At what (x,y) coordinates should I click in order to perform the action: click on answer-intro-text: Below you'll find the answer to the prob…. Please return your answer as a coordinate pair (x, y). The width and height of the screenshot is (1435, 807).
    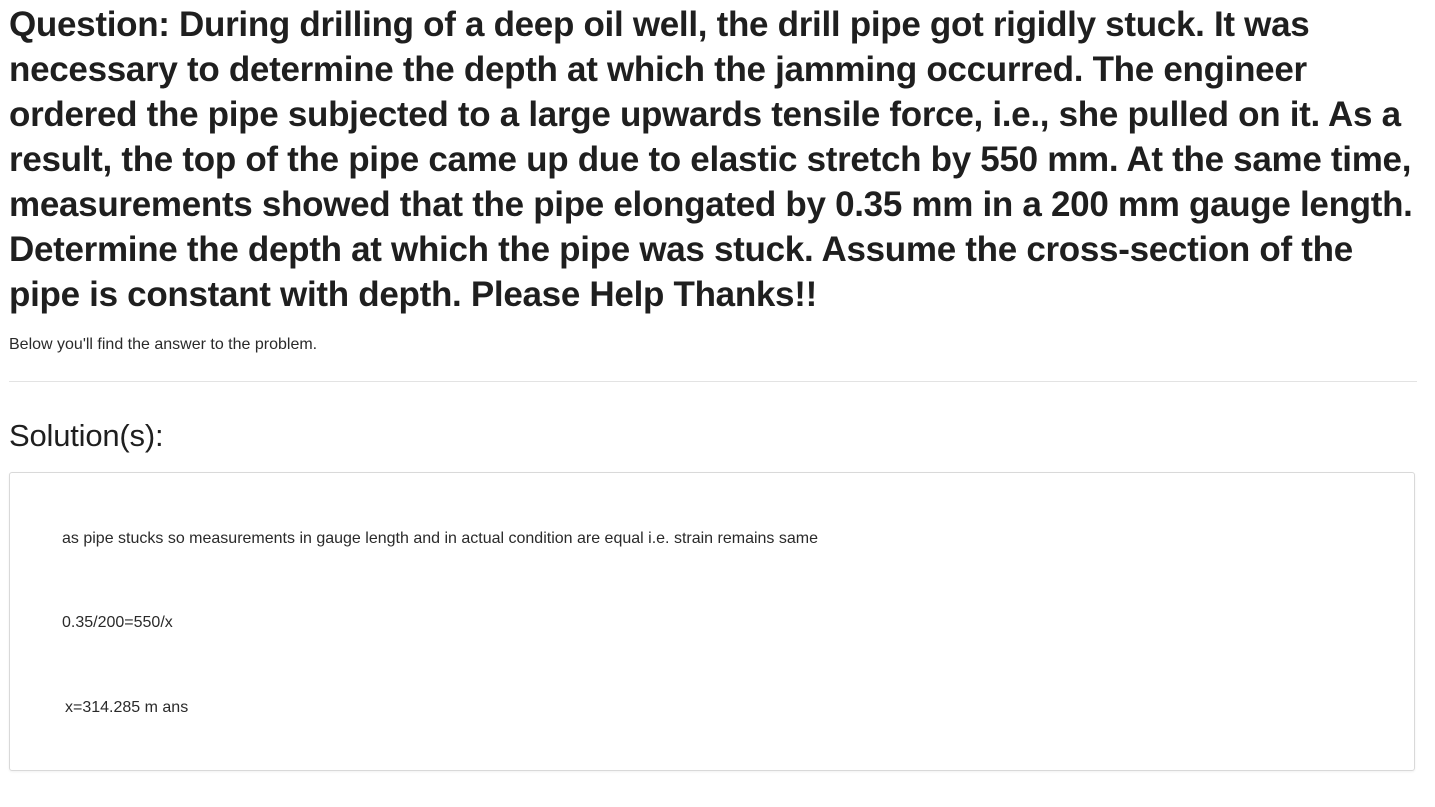
    Looking at the image, I should click on (163, 344).